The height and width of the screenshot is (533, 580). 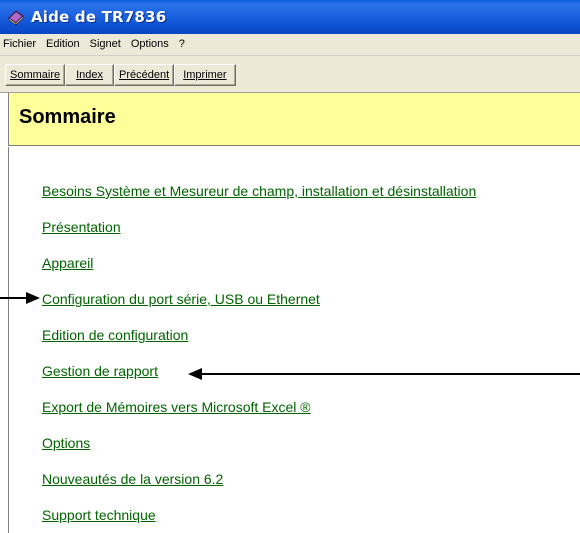 What do you see at coordinates (90, 75) in the screenshot?
I see `index-button: Index` at bounding box center [90, 75].